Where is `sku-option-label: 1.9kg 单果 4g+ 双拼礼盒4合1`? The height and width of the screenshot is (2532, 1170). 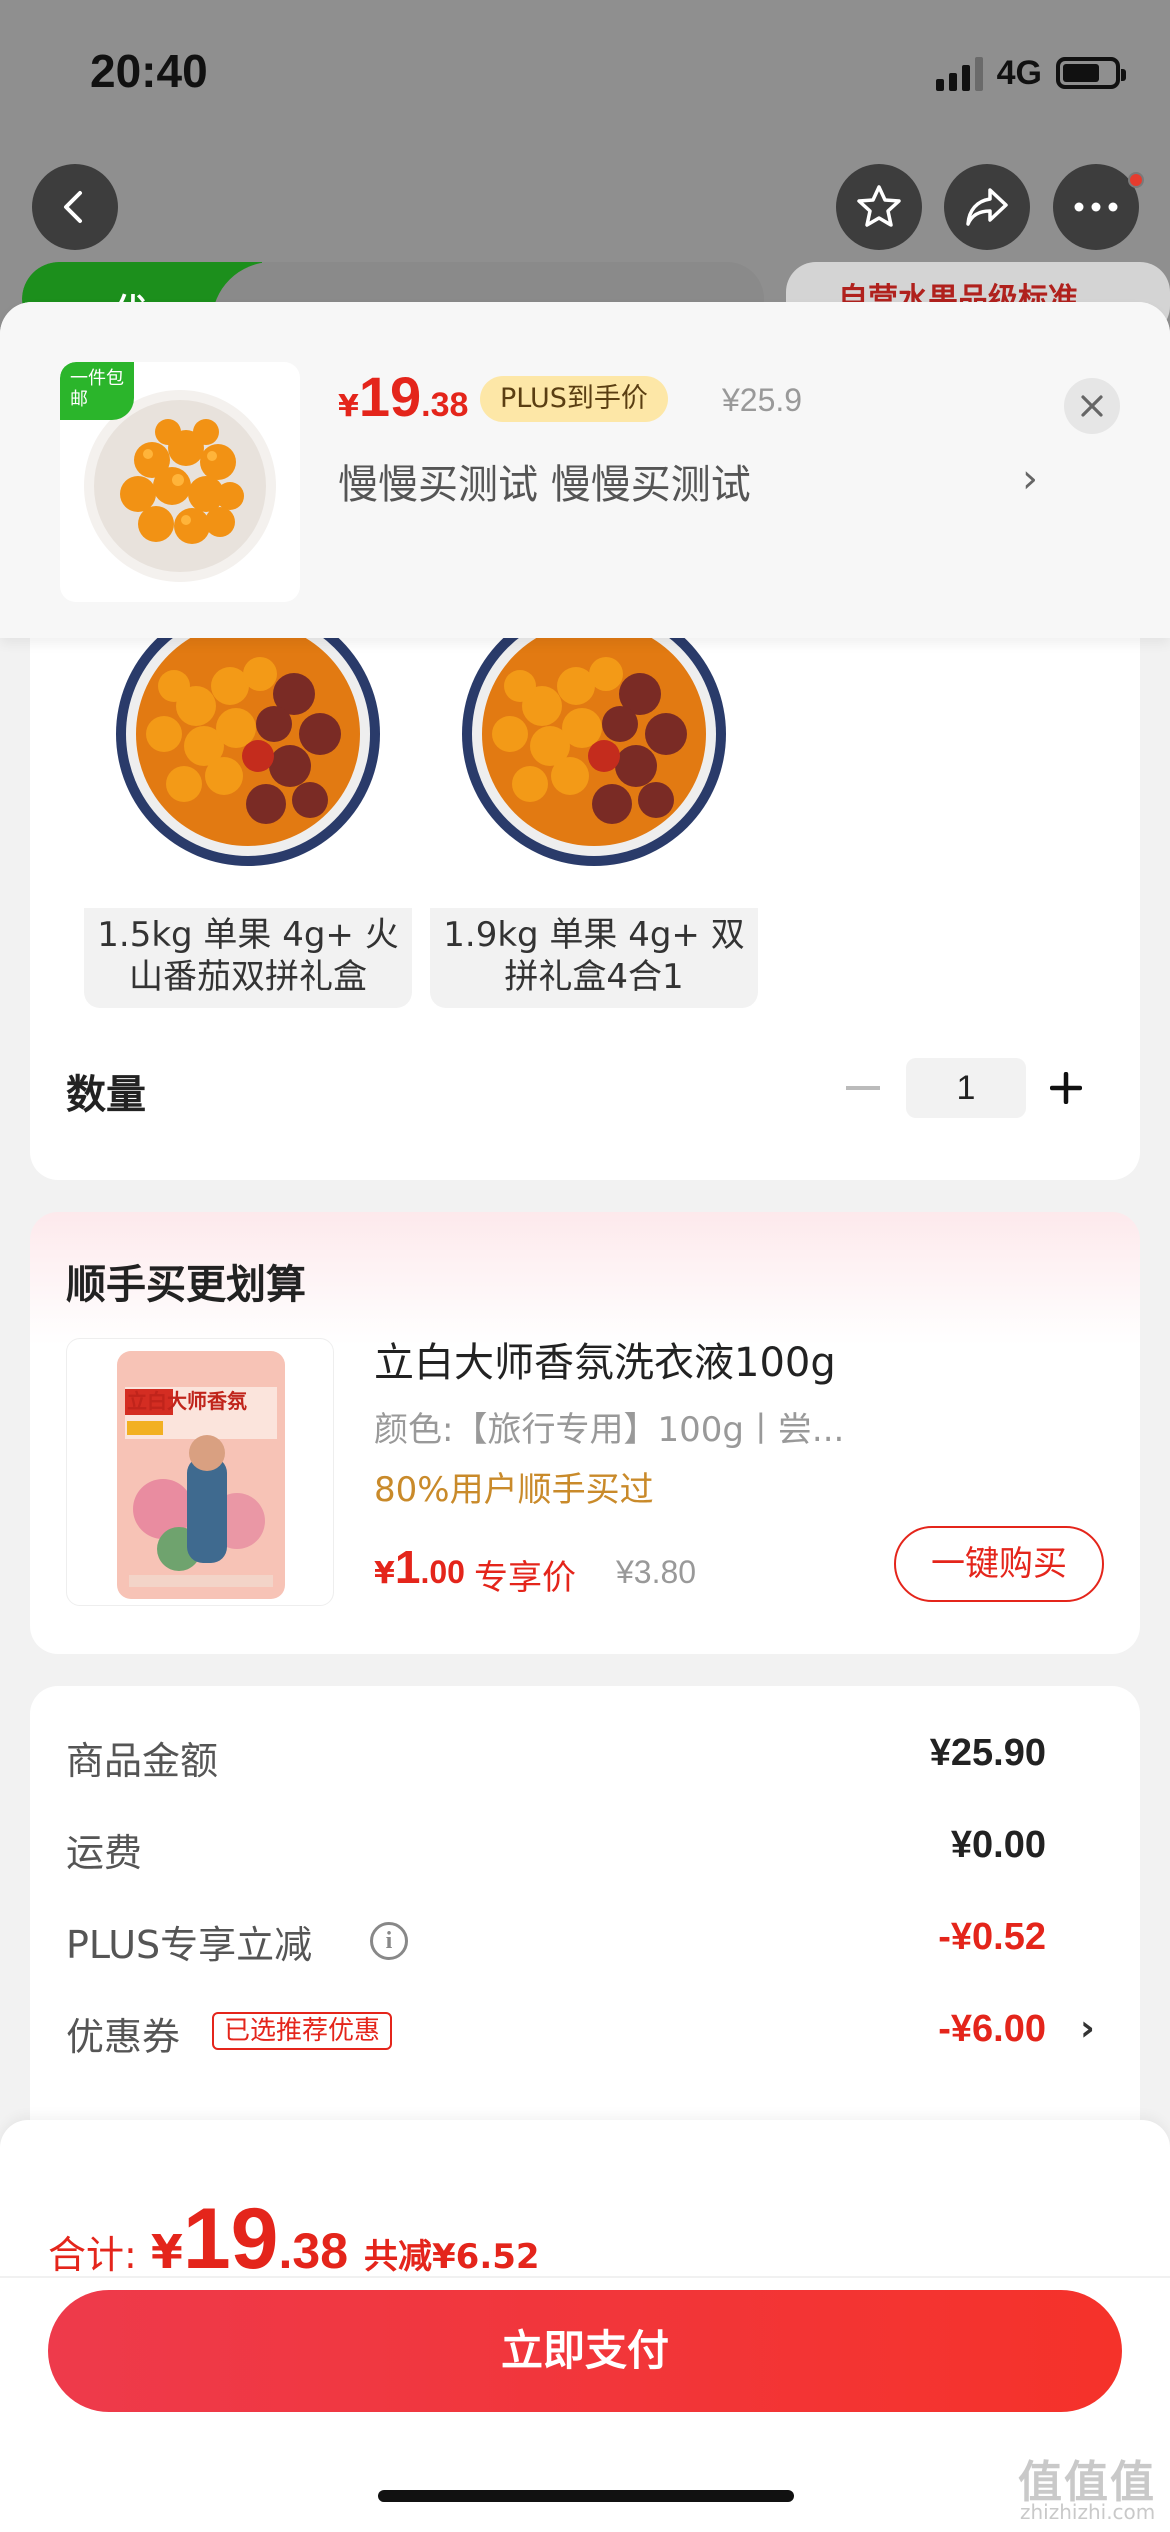 sku-option-label: 1.9kg 单果 4g+ 双拼礼盒4合1 is located at coordinates (594, 956).